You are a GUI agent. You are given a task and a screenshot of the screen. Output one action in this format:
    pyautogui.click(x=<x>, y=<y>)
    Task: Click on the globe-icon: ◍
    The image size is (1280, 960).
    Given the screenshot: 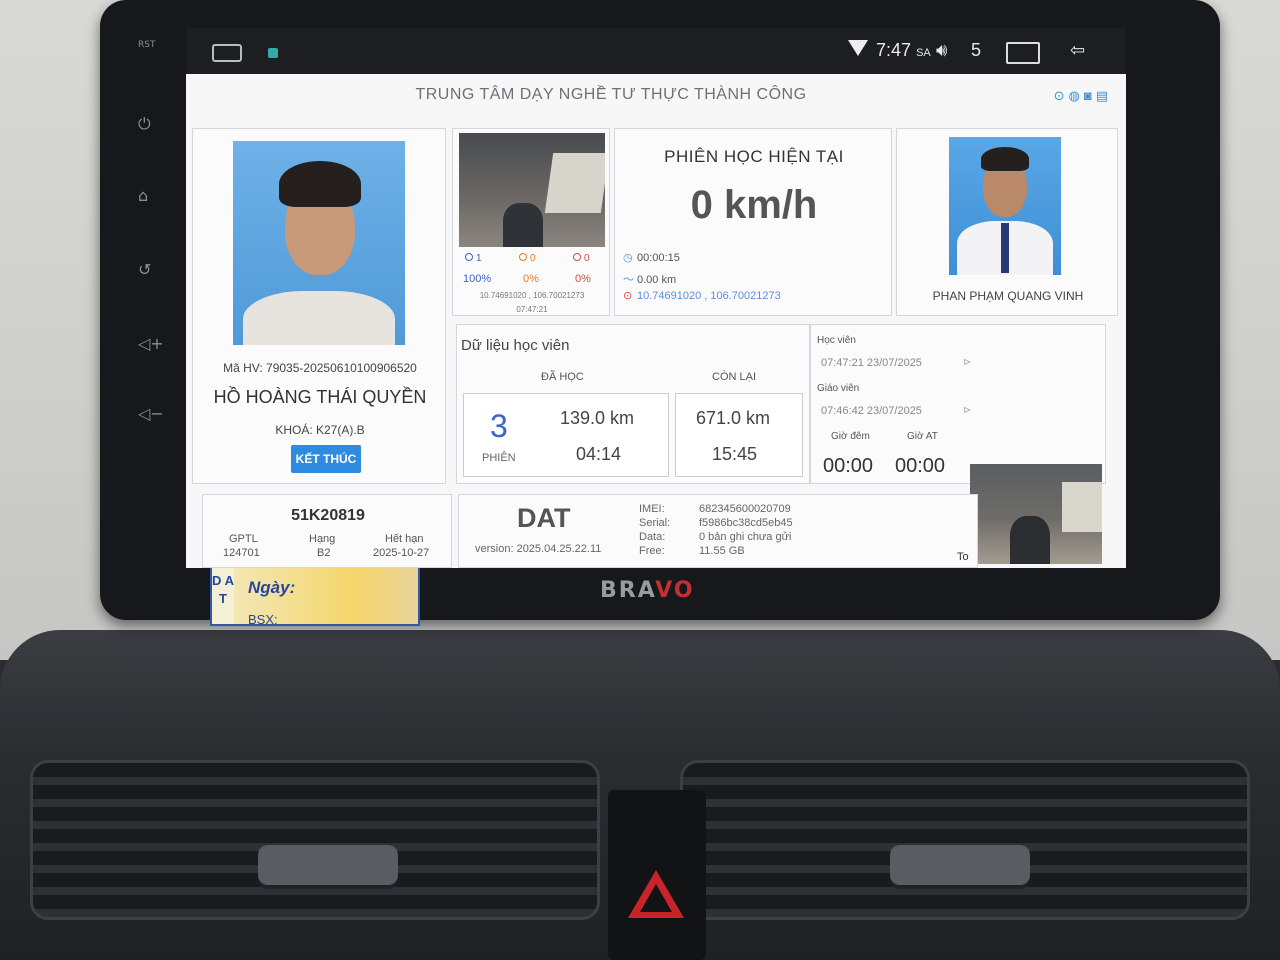 What is the action you would take?
    pyautogui.click(x=1076, y=95)
    